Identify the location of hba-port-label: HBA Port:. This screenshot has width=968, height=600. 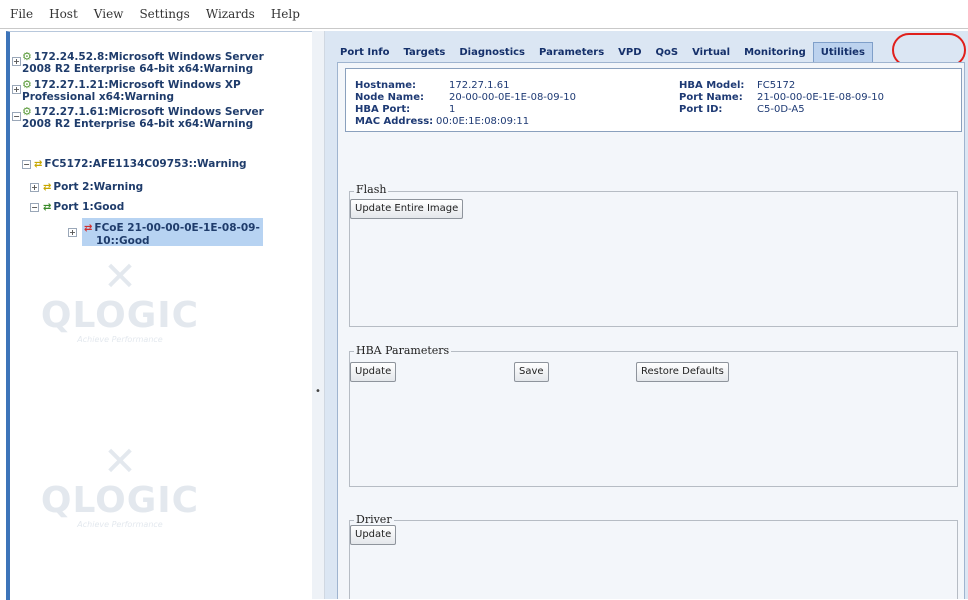
(383, 109).